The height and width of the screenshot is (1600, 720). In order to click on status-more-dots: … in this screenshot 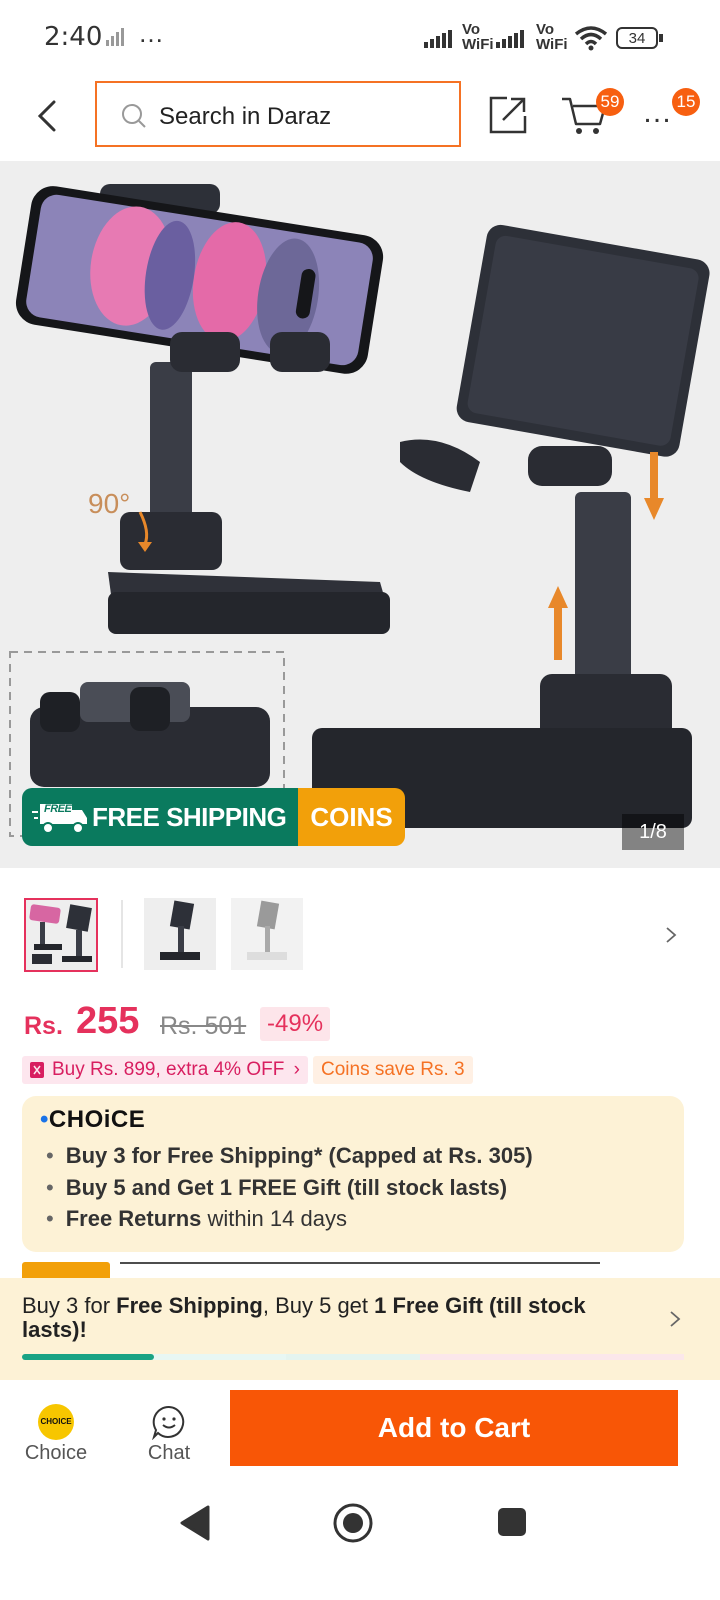, I will do `click(152, 33)`.